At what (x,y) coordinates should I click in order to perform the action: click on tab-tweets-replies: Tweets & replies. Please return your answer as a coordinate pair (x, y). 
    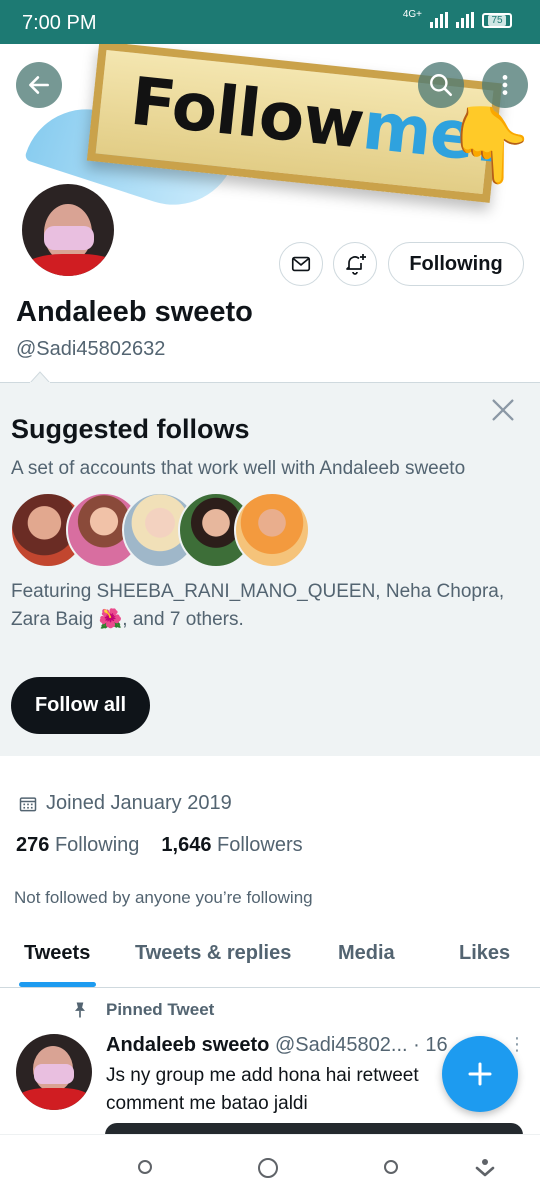
    Looking at the image, I should click on (213, 953).